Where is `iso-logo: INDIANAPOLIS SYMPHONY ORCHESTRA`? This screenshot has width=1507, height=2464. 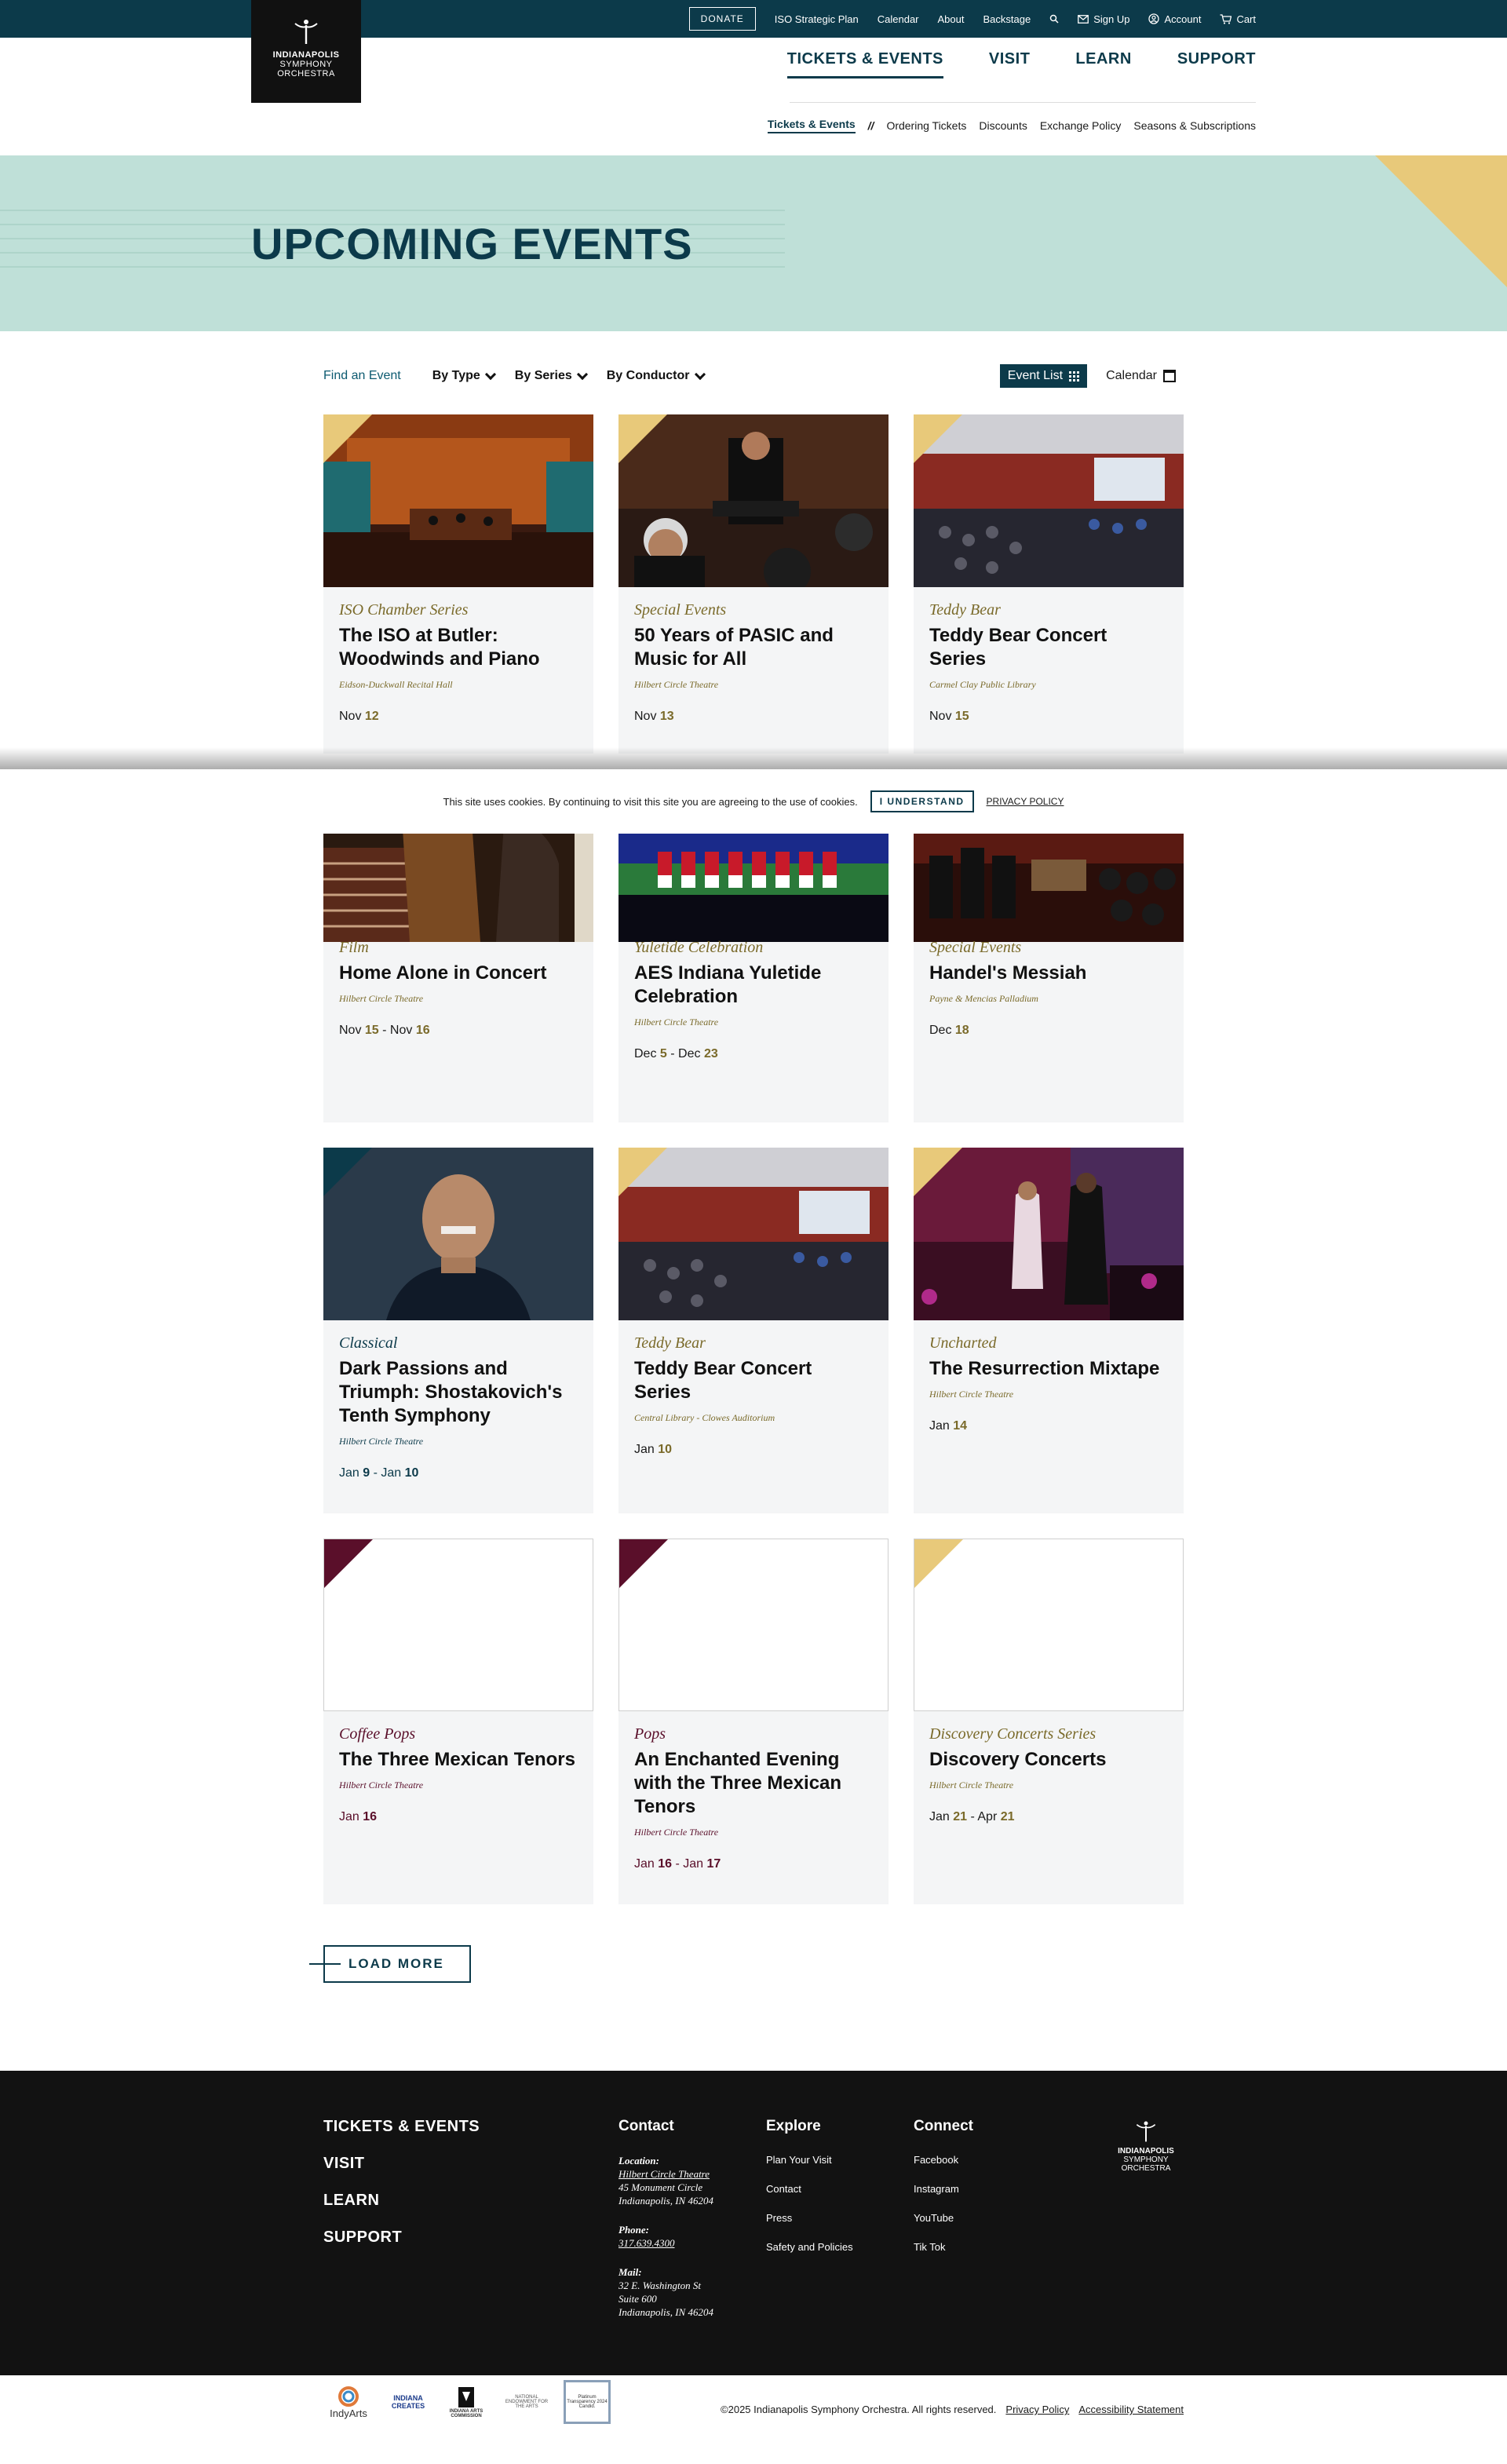 iso-logo: INDIANAPOLIS SYMPHONY ORCHESTRA is located at coordinates (306, 51).